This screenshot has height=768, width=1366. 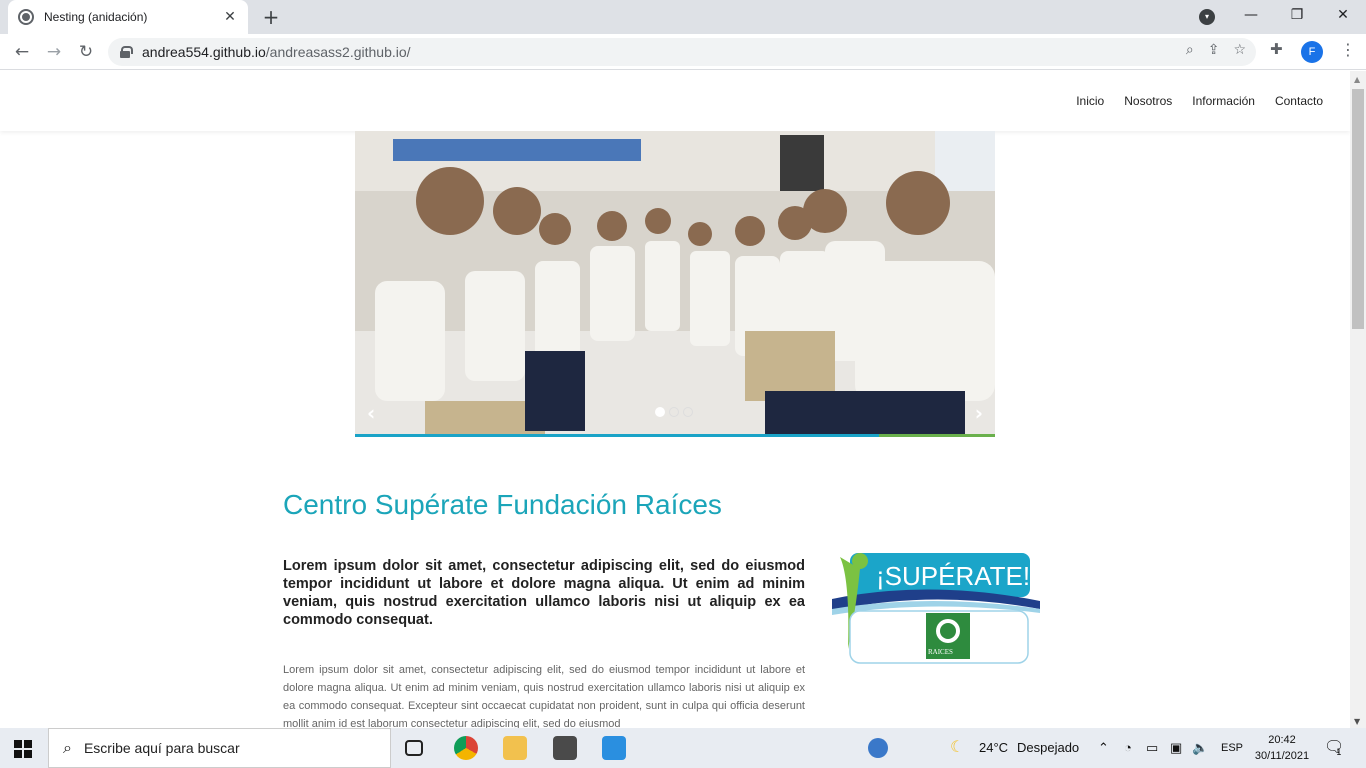 I want to click on page-scrollbar: ▲ ▼, so click(x=1358, y=399).